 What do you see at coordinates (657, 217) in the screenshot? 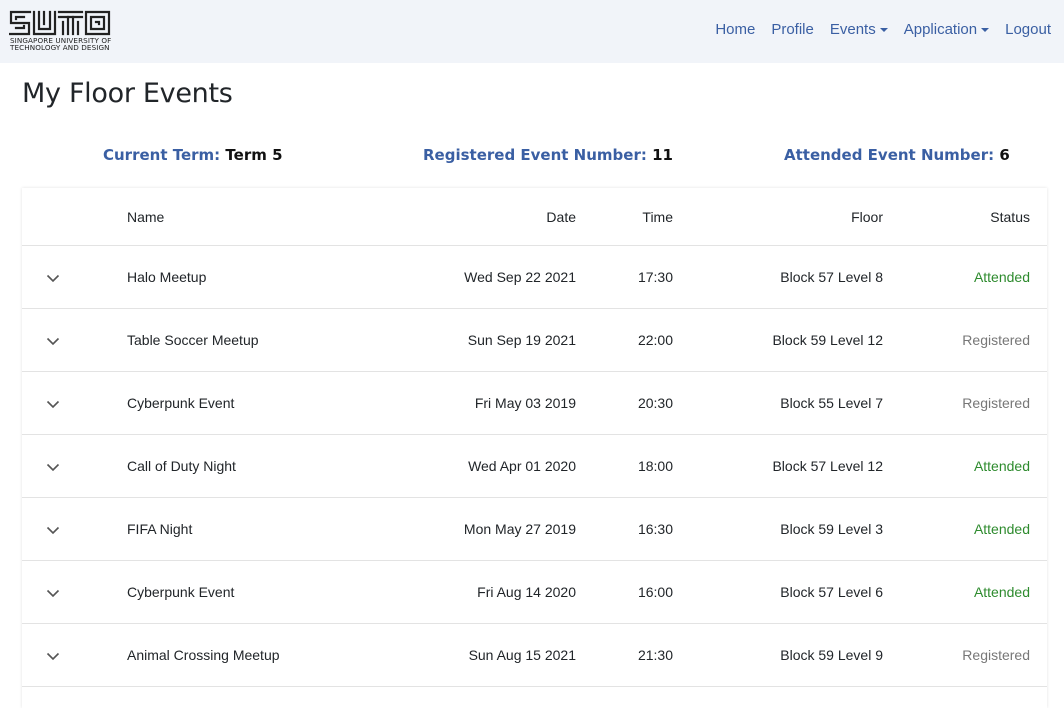
I see `header-time: Time` at bounding box center [657, 217].